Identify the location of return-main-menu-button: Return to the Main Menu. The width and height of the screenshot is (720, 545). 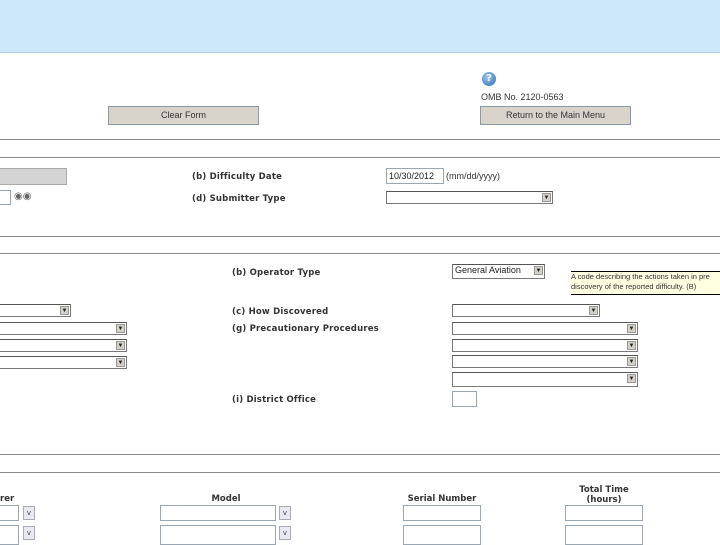
(555, 115).